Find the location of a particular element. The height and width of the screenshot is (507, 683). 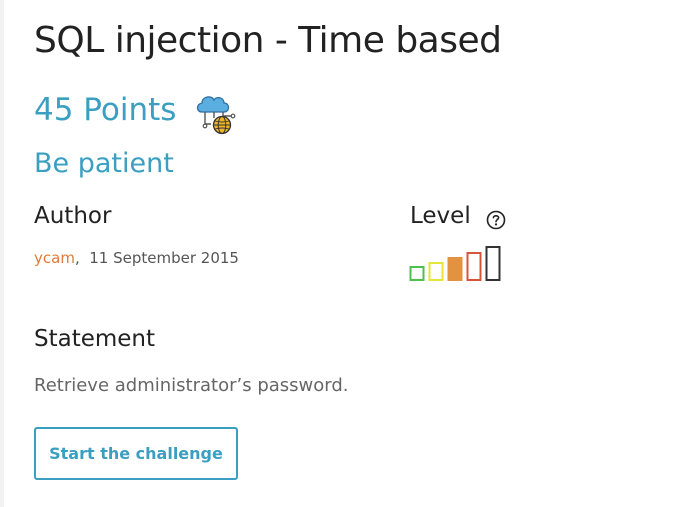

statement-text: Retrieve administrator’s password. is located at coordinates (191, 385).